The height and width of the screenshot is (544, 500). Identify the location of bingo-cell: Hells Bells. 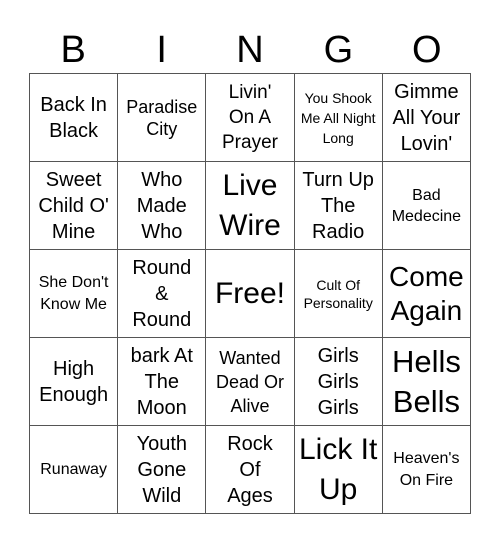
(426, 382).